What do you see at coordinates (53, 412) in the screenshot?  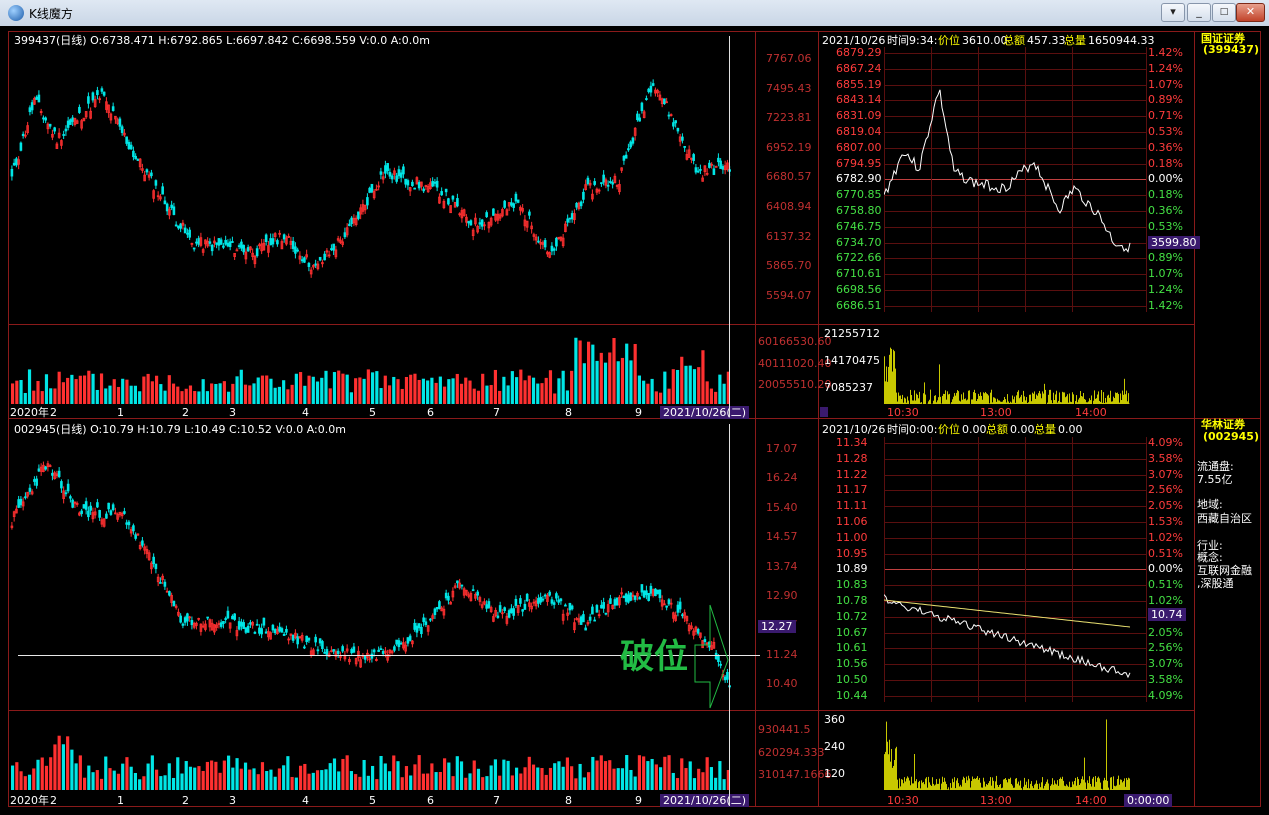 I see `month-label: 2` at bounding box center [53, 412].